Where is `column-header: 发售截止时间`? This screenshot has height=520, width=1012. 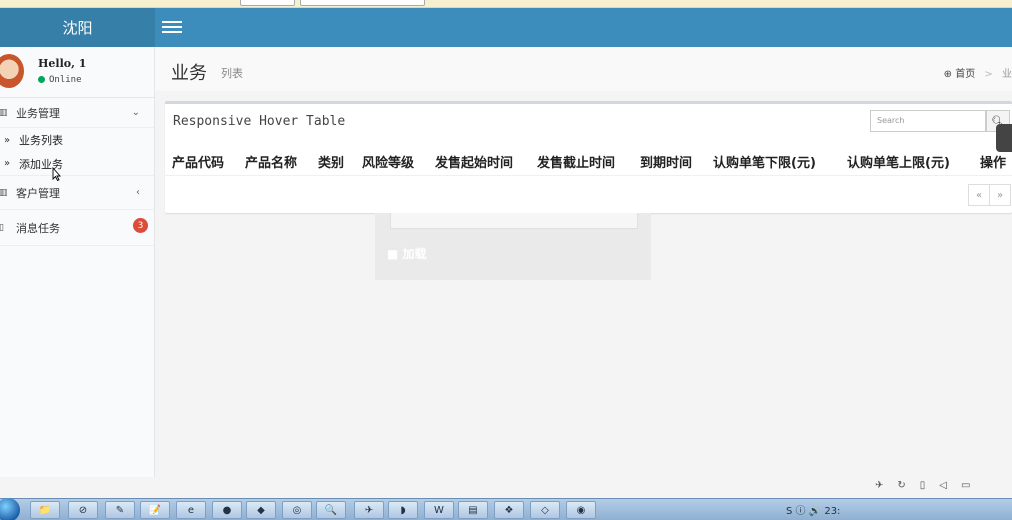 column-header: 发售截止时间 is located at coordinates (576, 163).